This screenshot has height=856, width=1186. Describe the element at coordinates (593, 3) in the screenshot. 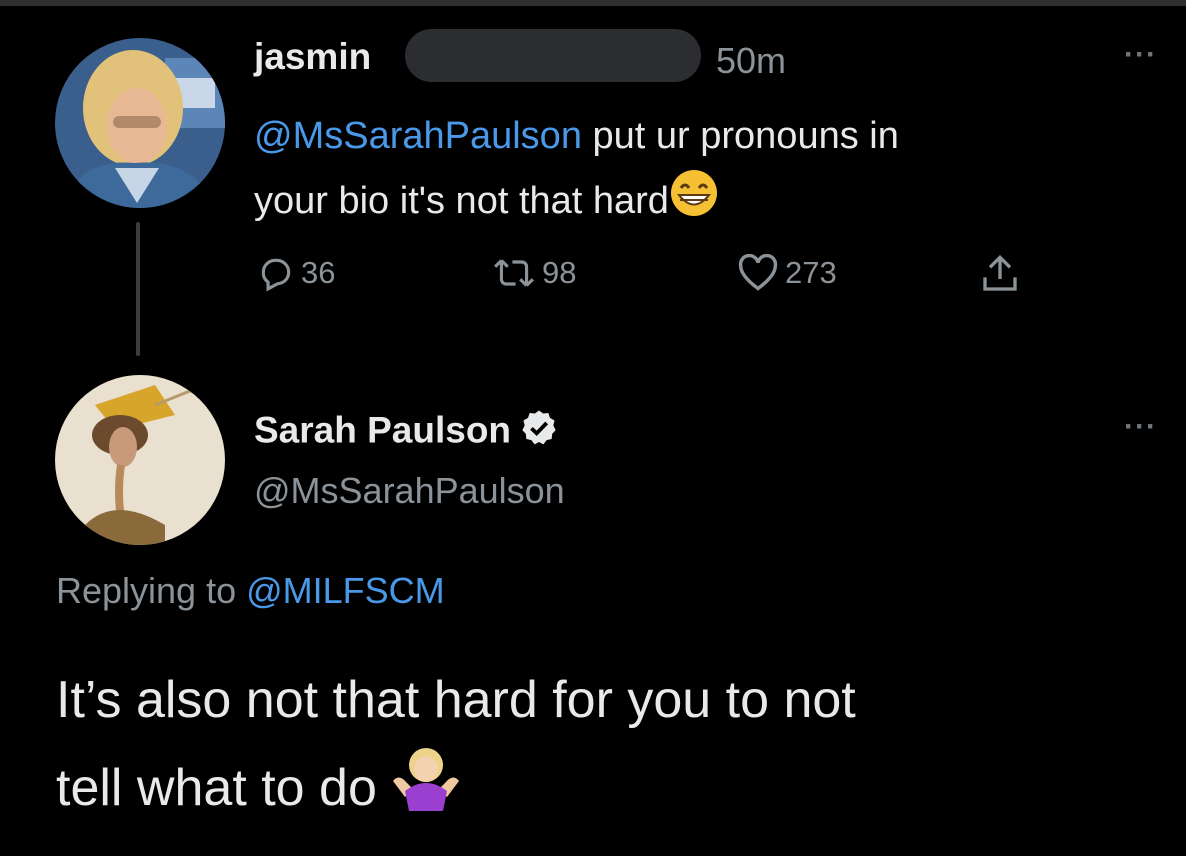

I see `top-border` at that location.